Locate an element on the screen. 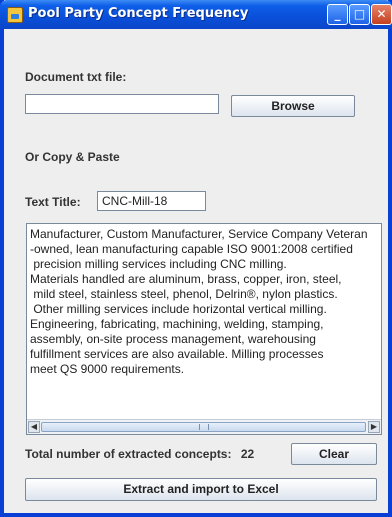  document-path-input is located at coordinates (122, 104).